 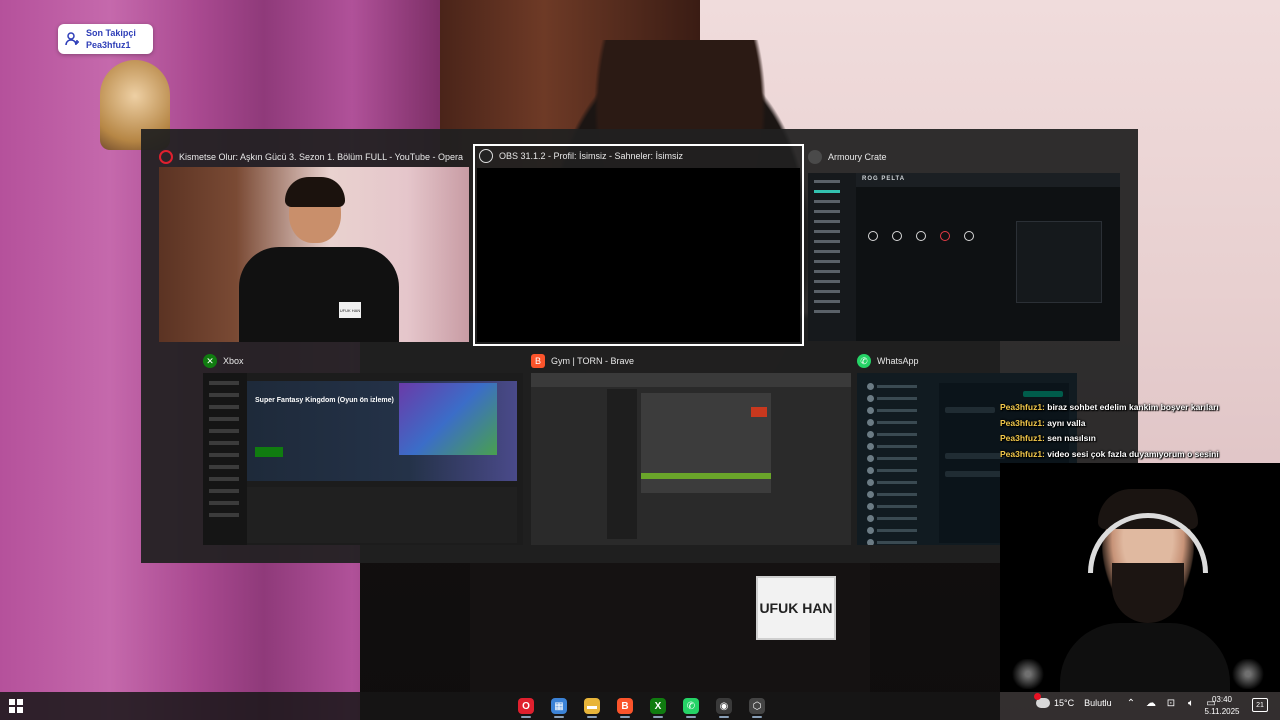 I want to click on clock-time: 03:40, so click(x=1222, y=699).